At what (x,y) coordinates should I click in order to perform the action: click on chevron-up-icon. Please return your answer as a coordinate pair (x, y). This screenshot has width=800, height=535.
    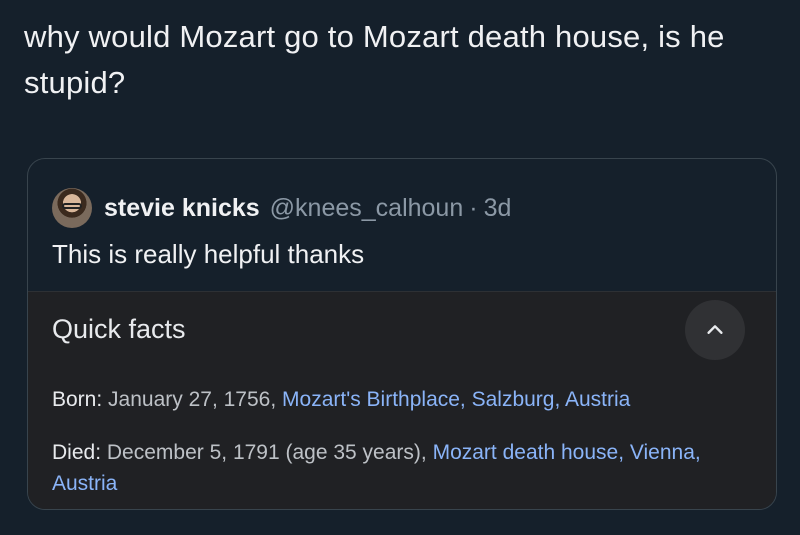
    Looking at the image, I should click on (715, 329).